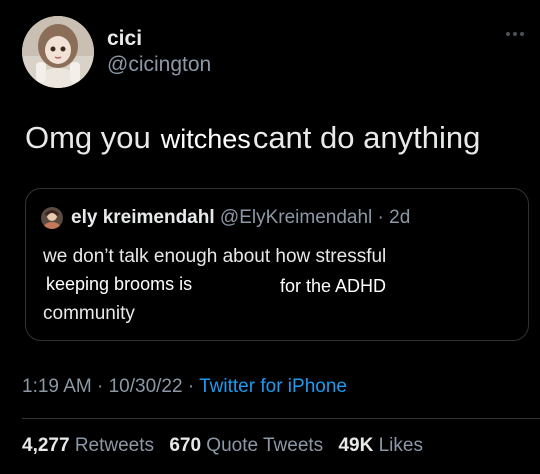 Image resolution: width=540 pixels, height=474 pixels. Describe the element at coordinates (46, 445) in the screenshot. I see `retweets-count: 4,277` at that location.